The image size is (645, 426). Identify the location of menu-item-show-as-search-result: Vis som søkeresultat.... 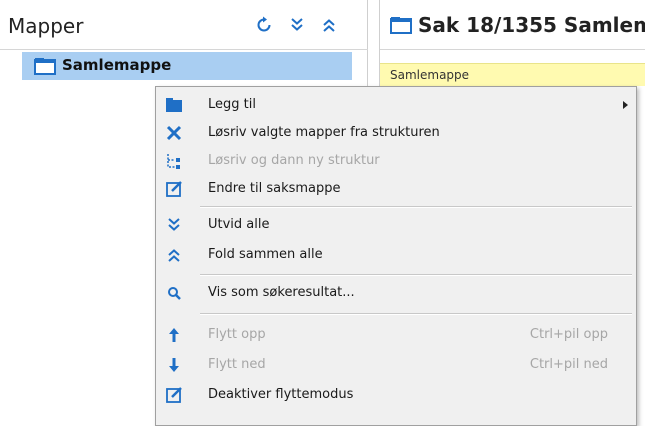
(396, 293).